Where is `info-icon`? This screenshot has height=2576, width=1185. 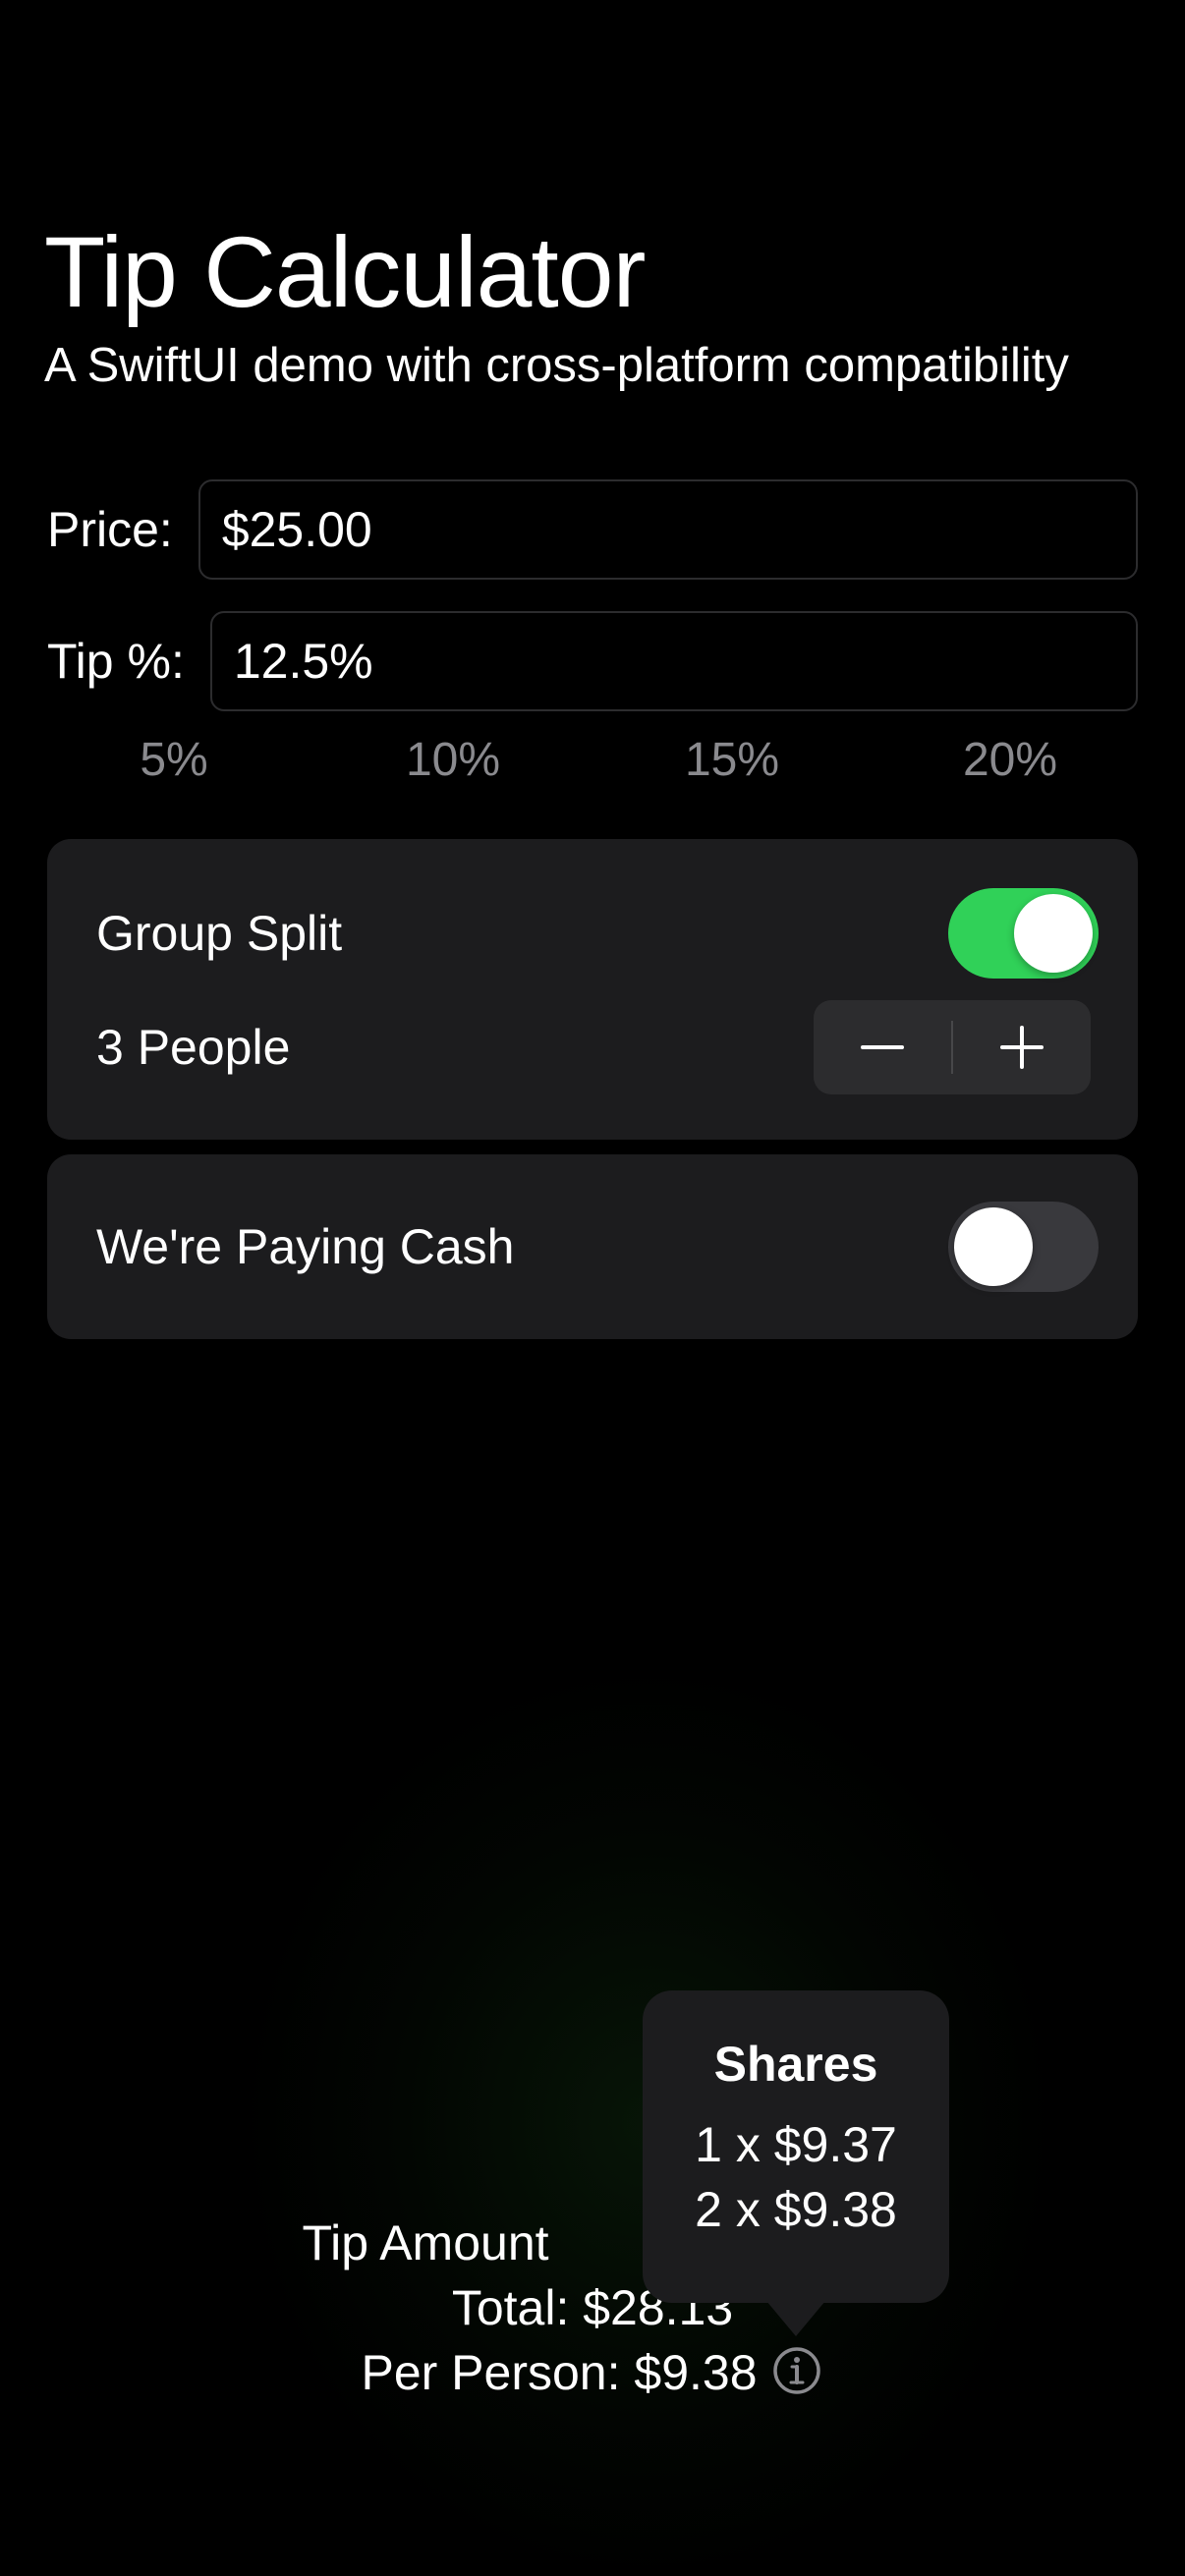
info-icon is located at coordinates (797, 2370).